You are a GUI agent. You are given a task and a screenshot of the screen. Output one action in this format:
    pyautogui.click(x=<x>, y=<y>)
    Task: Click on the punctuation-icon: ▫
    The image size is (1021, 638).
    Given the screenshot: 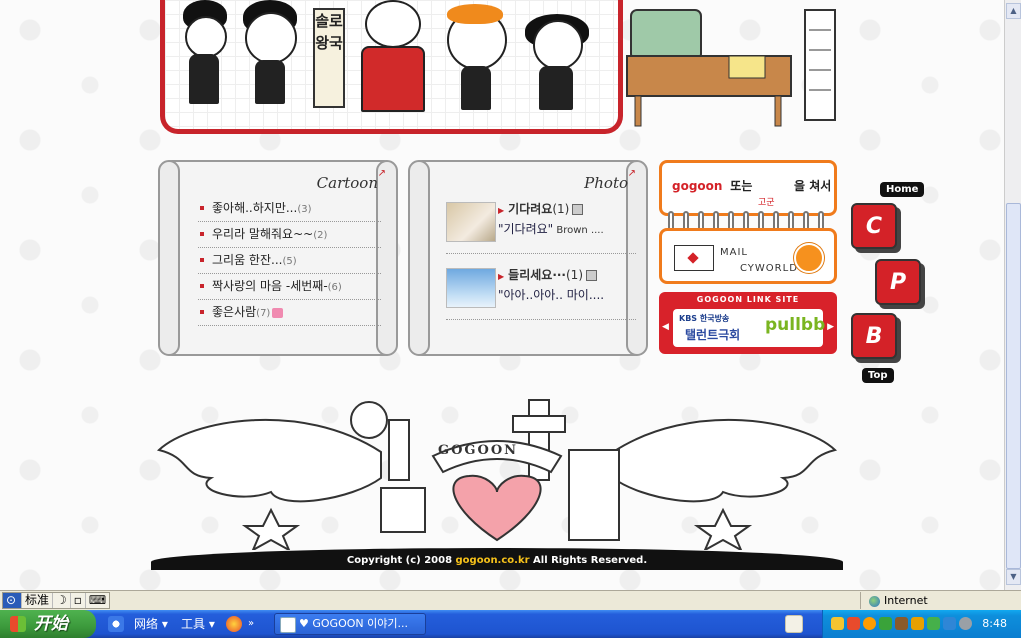 What is the action you would take?
    pyautogui.click(x=78, y=600)
    